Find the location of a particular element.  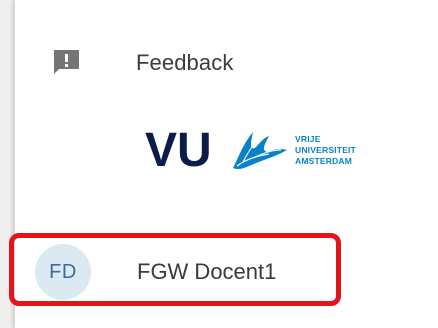

griffin-emblem is located at coordinates (260, 151).